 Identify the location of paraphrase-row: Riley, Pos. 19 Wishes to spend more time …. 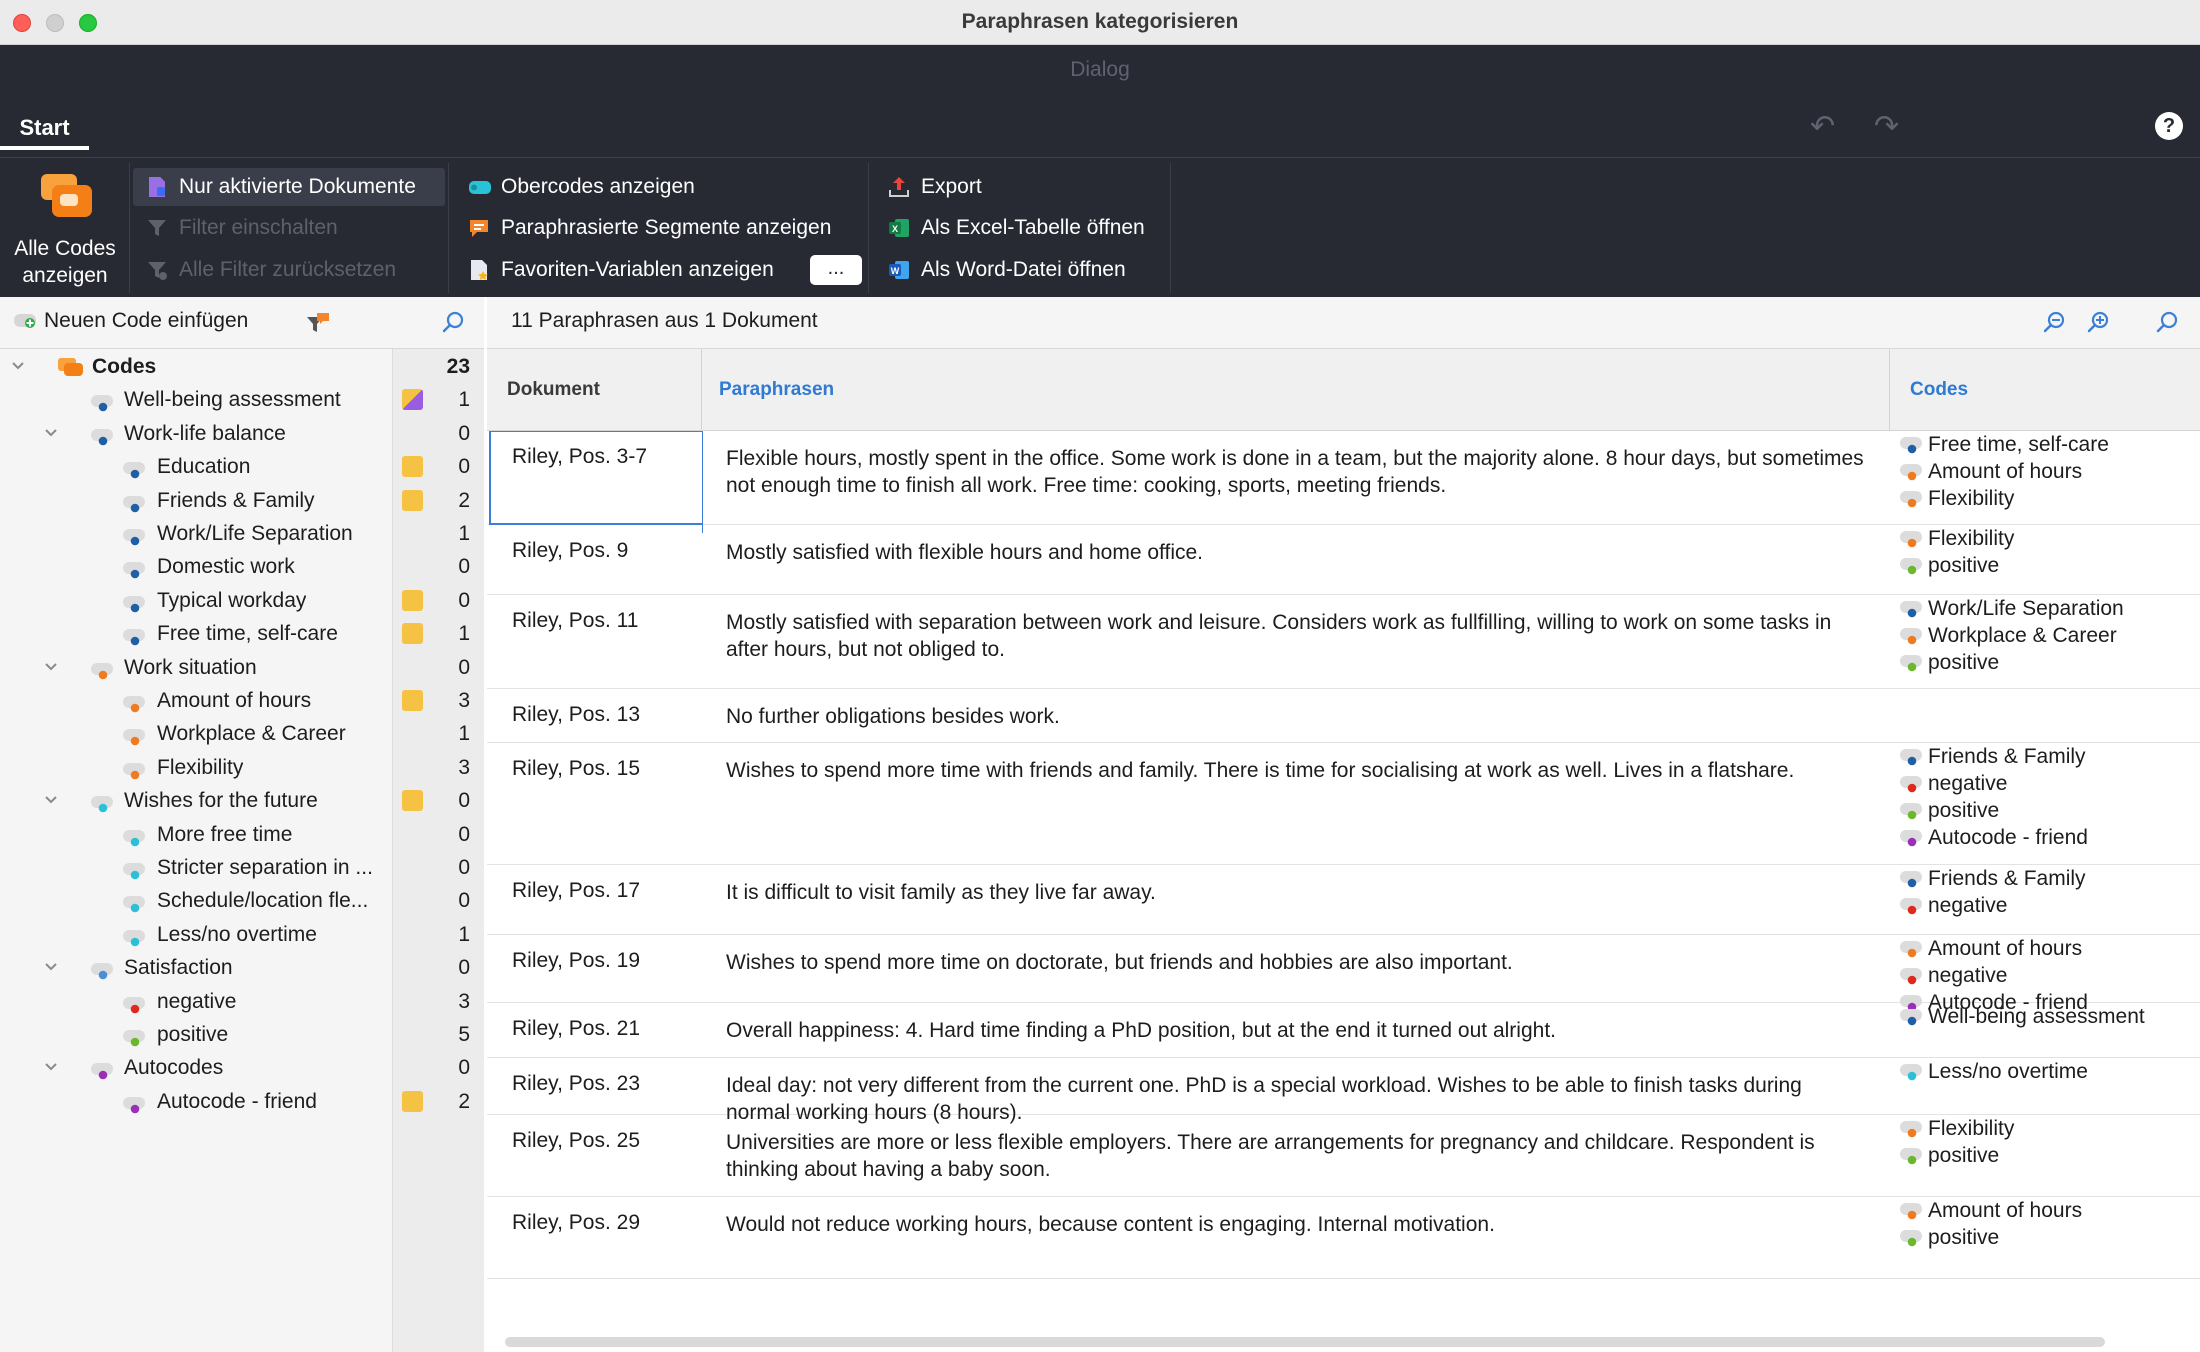
(1343, 974).